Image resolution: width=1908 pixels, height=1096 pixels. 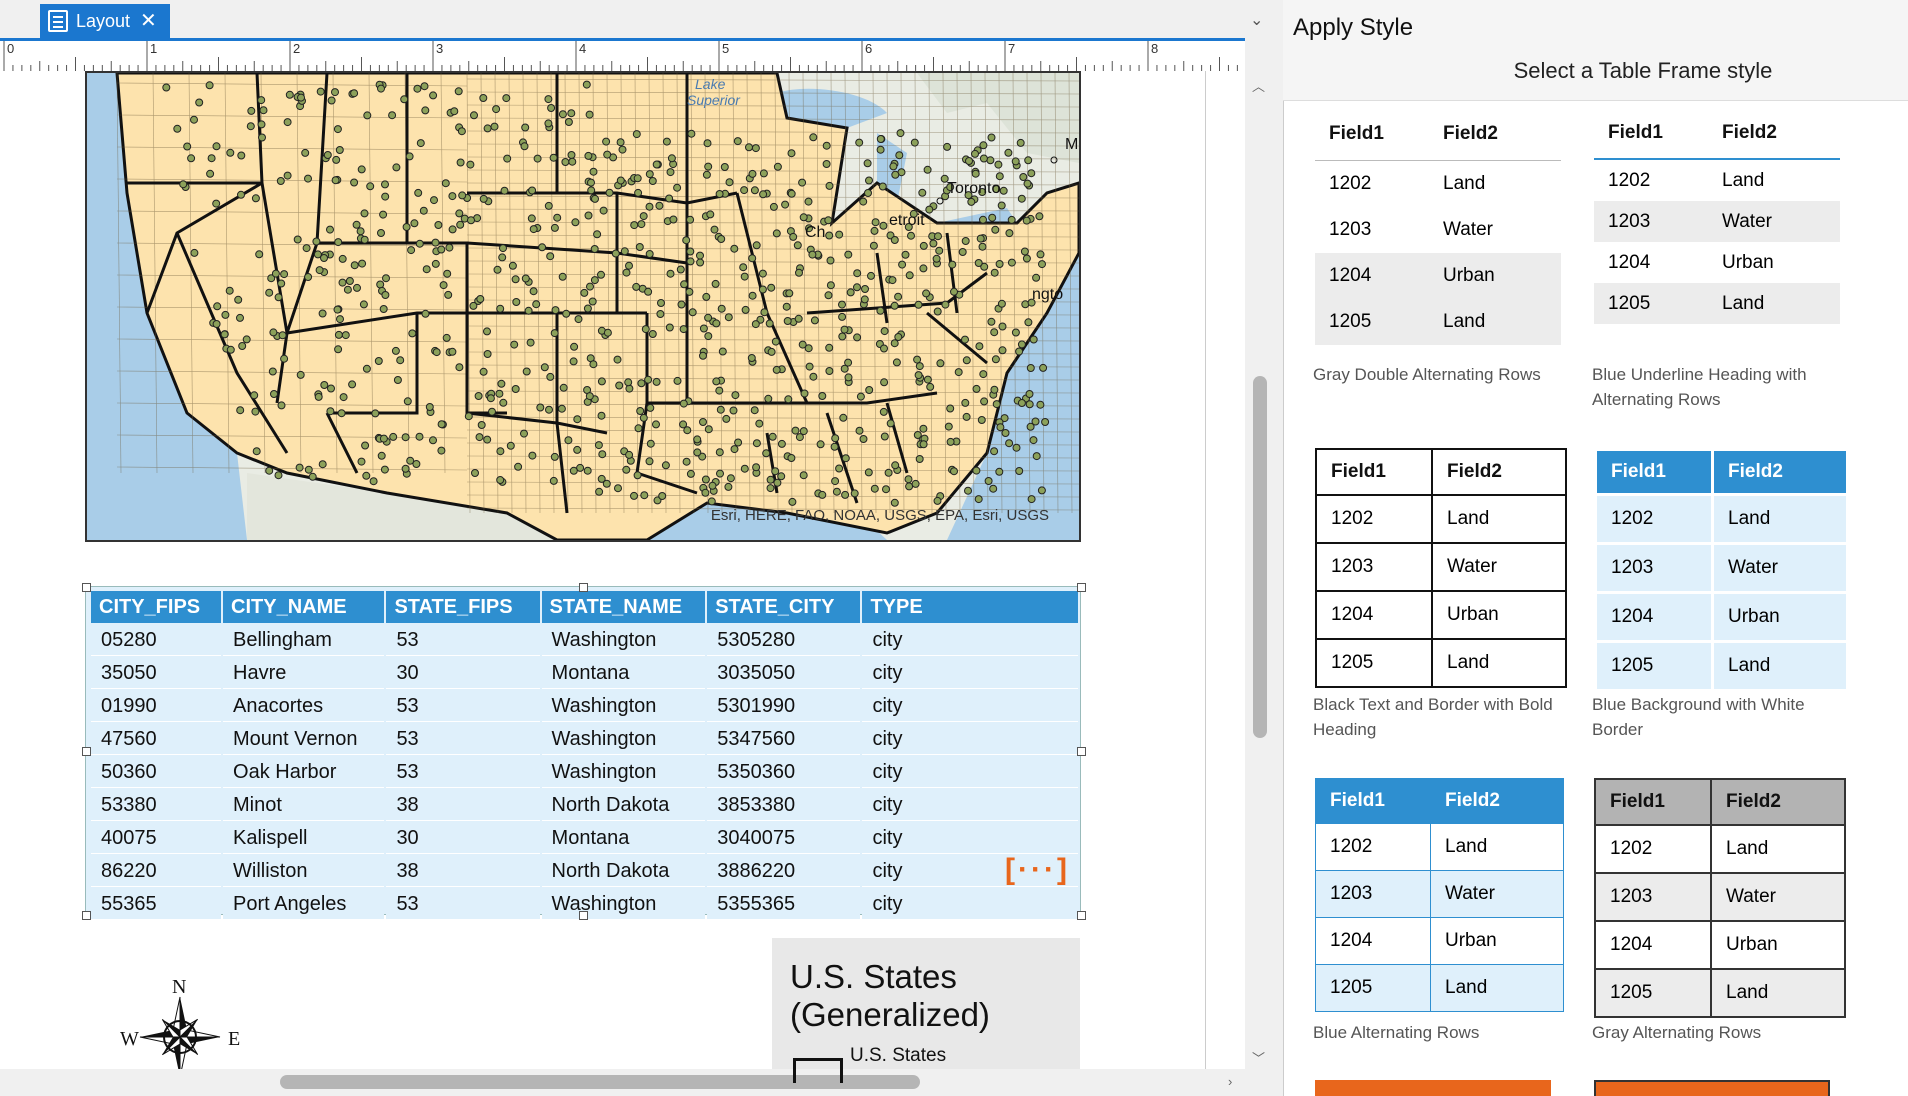 I want to click on style-preview-cell: 1202, so click(x=1373, y=847).